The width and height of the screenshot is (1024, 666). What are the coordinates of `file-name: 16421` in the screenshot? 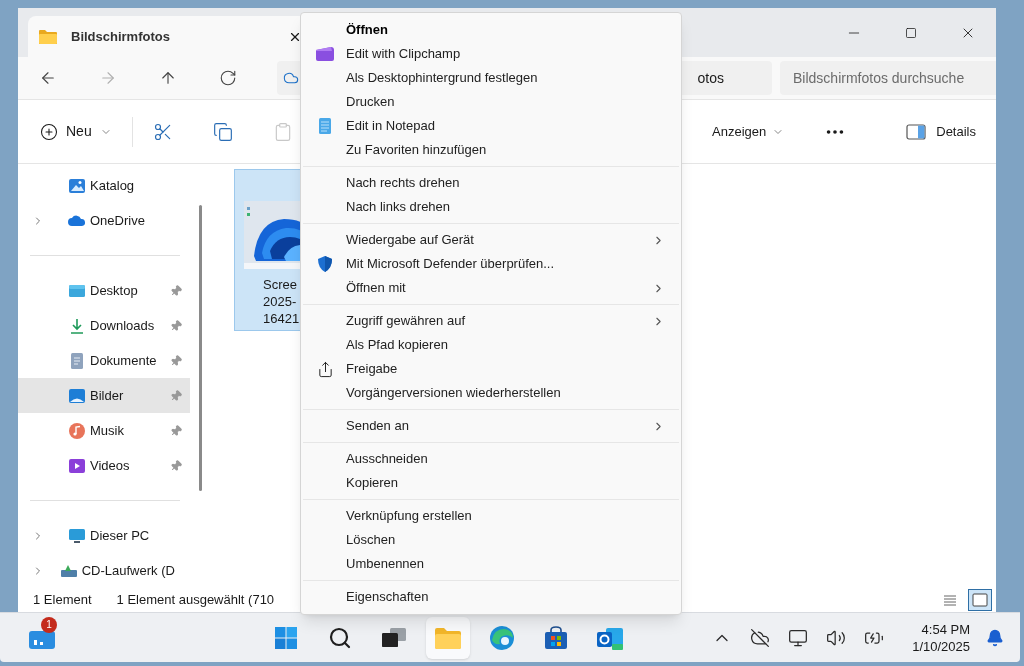 It's located at (281, 318).